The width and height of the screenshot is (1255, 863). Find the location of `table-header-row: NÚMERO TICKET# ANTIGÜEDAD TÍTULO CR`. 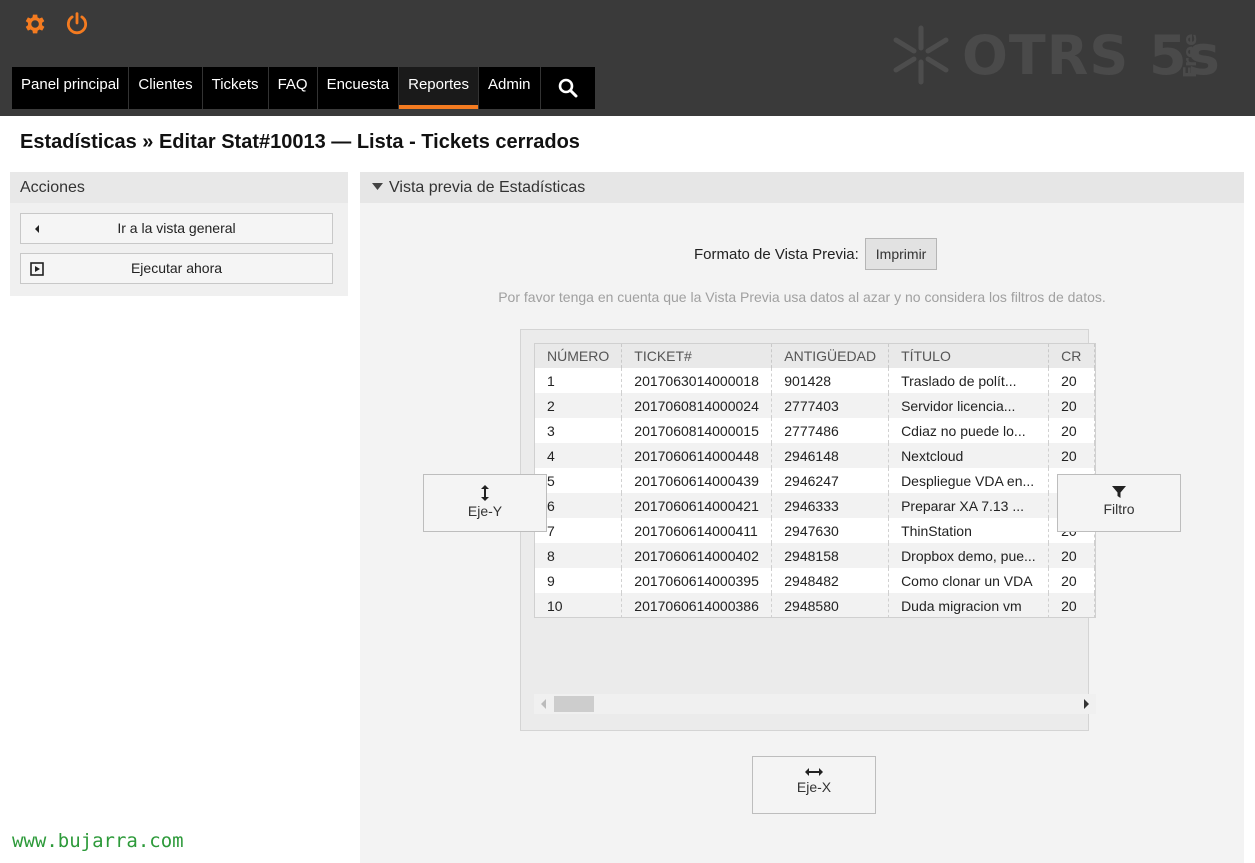

table-header-row: NÚMERO TICKET# ANTIGÜEDAD TÍTULO CR is located at coordinates (815, 356).